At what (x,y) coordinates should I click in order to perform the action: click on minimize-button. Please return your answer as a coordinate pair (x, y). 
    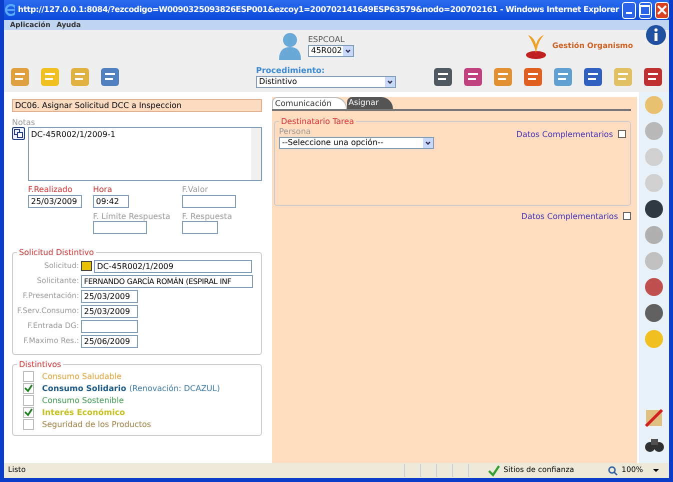
    Looking at the image, I should click on (629, 10).